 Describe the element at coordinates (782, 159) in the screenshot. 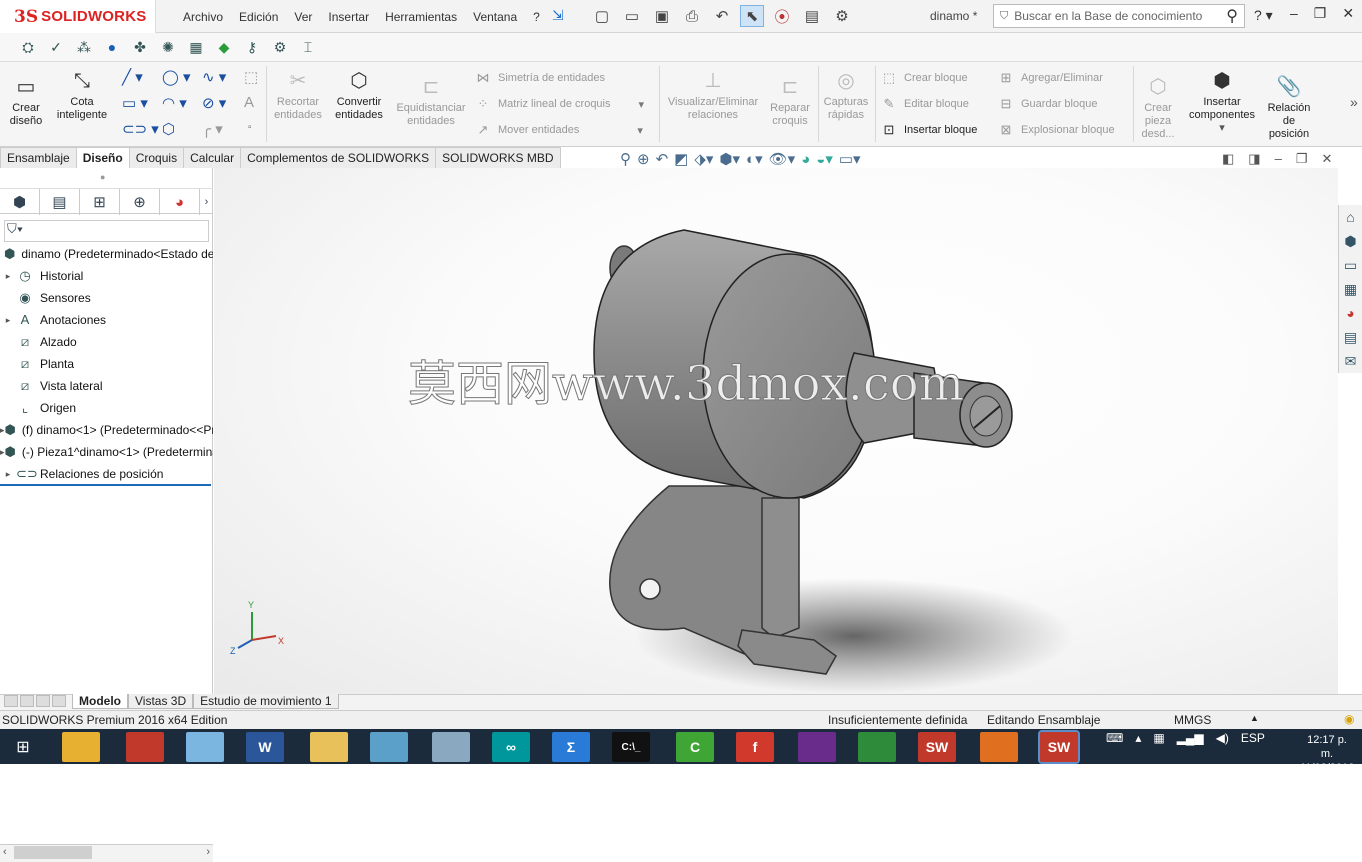

I see `hide-show-items-icon: 👁▾` at that location.